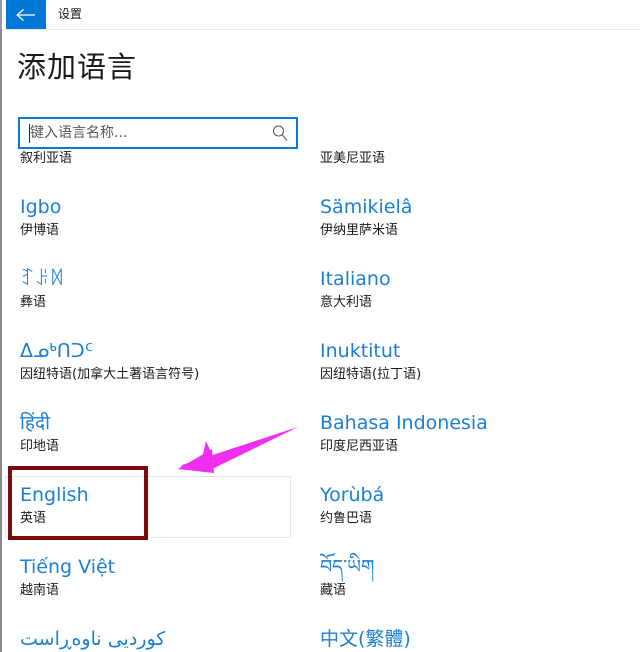  Describe the element at coordinates (168, 302) in the screenshot. I see `language-list-item: ꆈꌠꉙ 彝语` at that location.